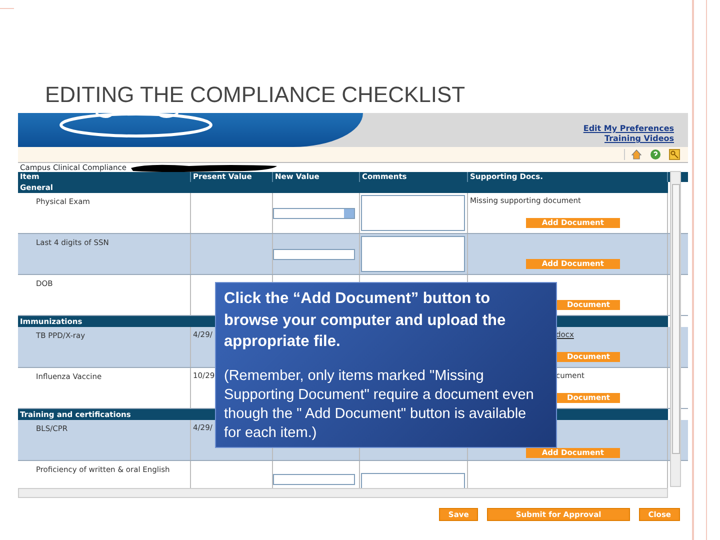  Describe the element at coordinates (628, 129) in the screenshot. I see `header-link: Edit My Preferences` at that location.